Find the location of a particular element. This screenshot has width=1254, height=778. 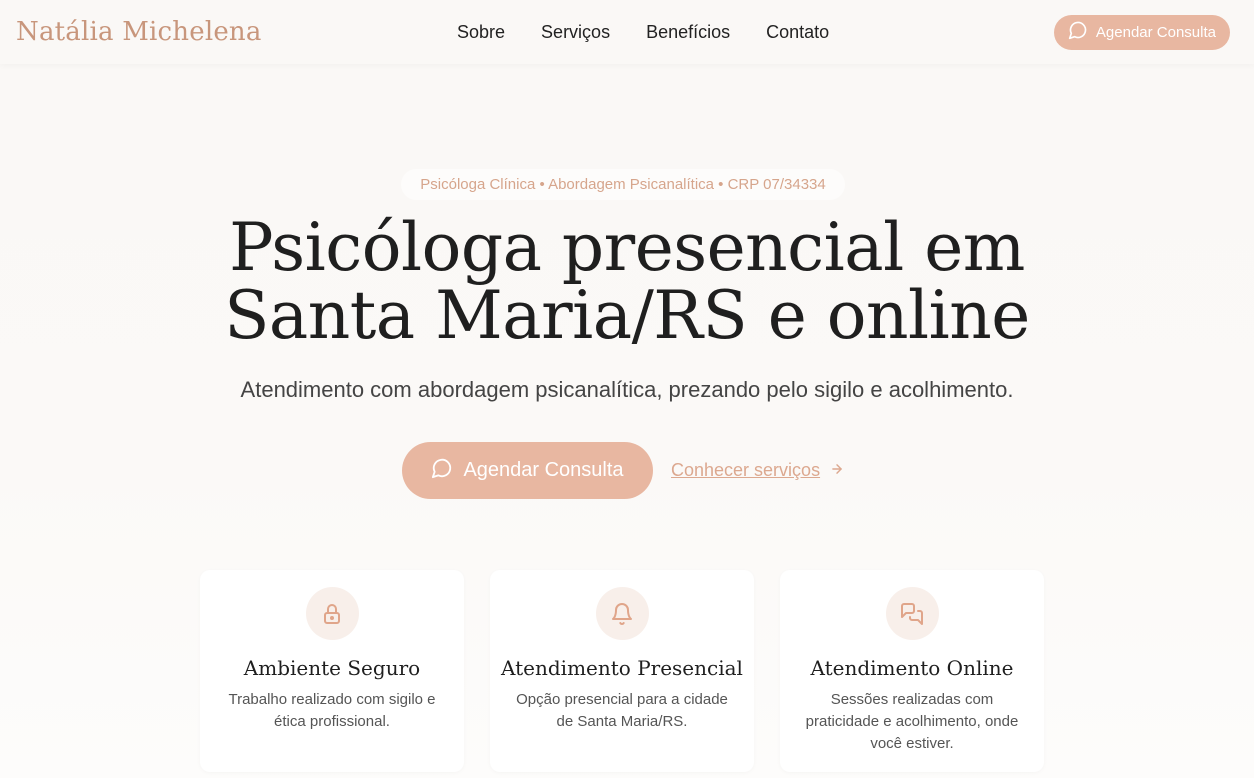

hero-cta-row: Agendar Consulta Conhecer serviços is located at coordinates (623, 470).